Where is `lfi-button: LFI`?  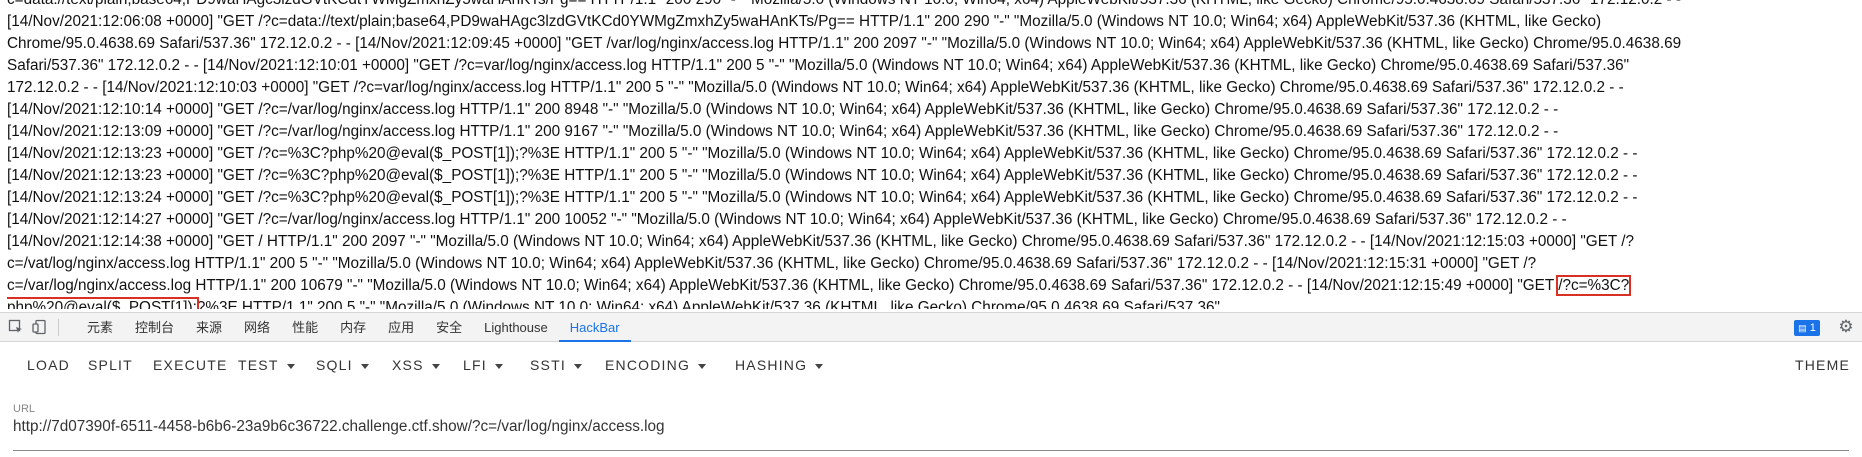 lfi-button: LFI is located at coordinates (483, 365).